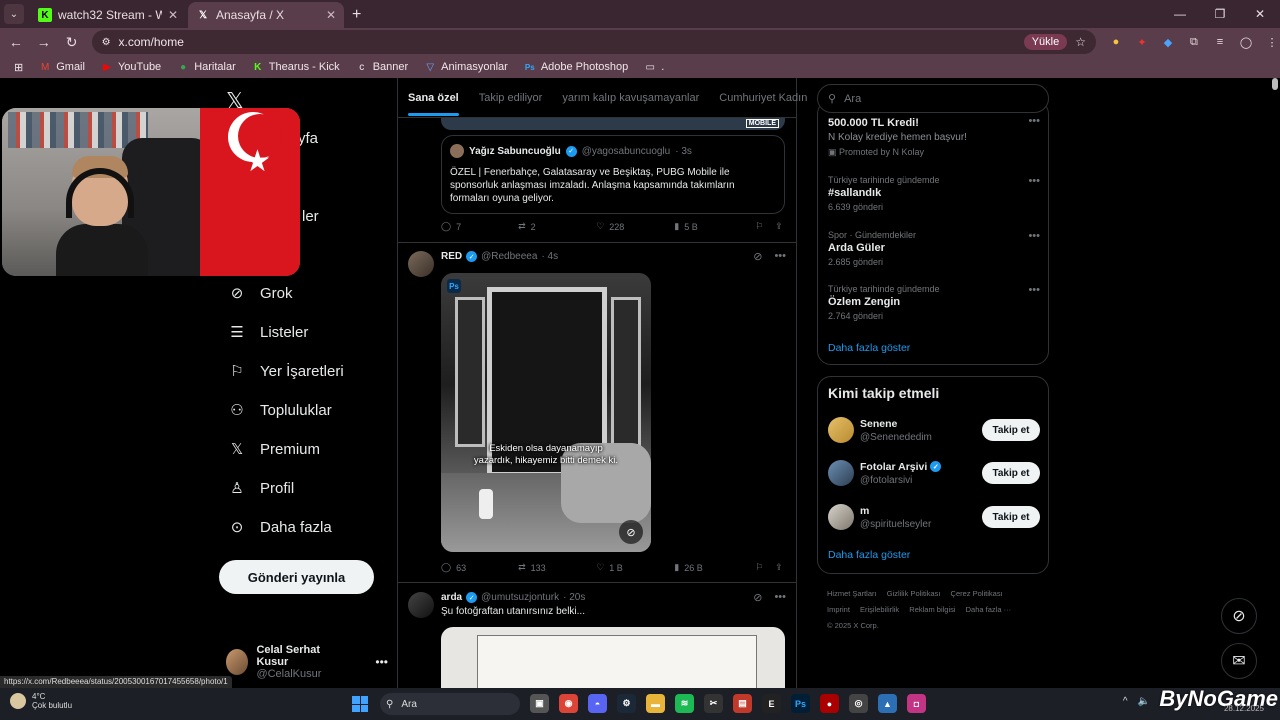  What do you see at coordinates (382, 67) in the screenshot?
I see `bookmark-banner: c Banner` at bounding box center [382, 67].